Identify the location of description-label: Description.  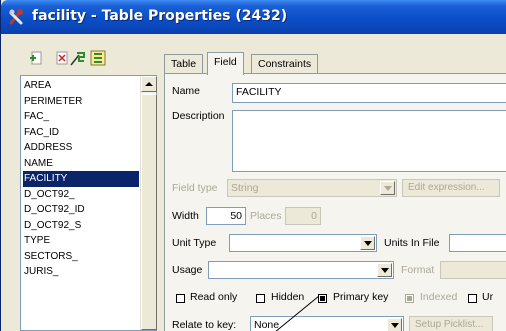
(198, 116).